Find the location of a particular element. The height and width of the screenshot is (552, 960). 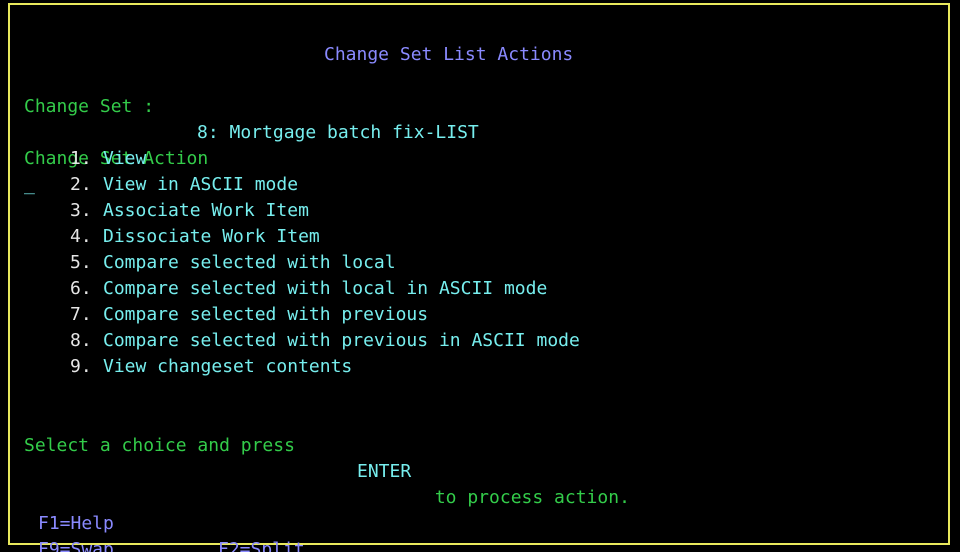

action-item-label: Associate Work Item is located at coordinates (206, 211).